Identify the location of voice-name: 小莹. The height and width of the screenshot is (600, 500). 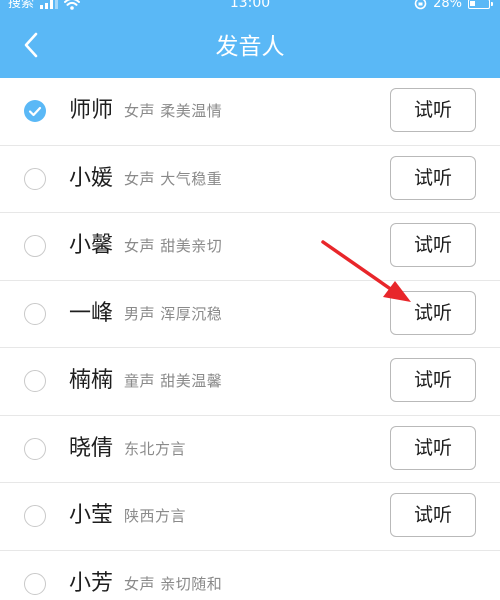
(91, 515).